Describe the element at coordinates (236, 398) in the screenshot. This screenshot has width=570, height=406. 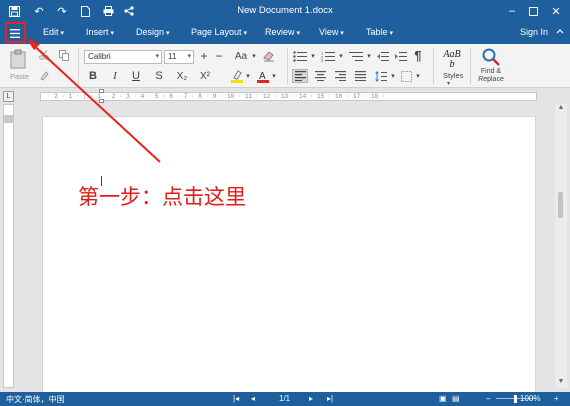
I see `first-page-icon: |◂` at that location.